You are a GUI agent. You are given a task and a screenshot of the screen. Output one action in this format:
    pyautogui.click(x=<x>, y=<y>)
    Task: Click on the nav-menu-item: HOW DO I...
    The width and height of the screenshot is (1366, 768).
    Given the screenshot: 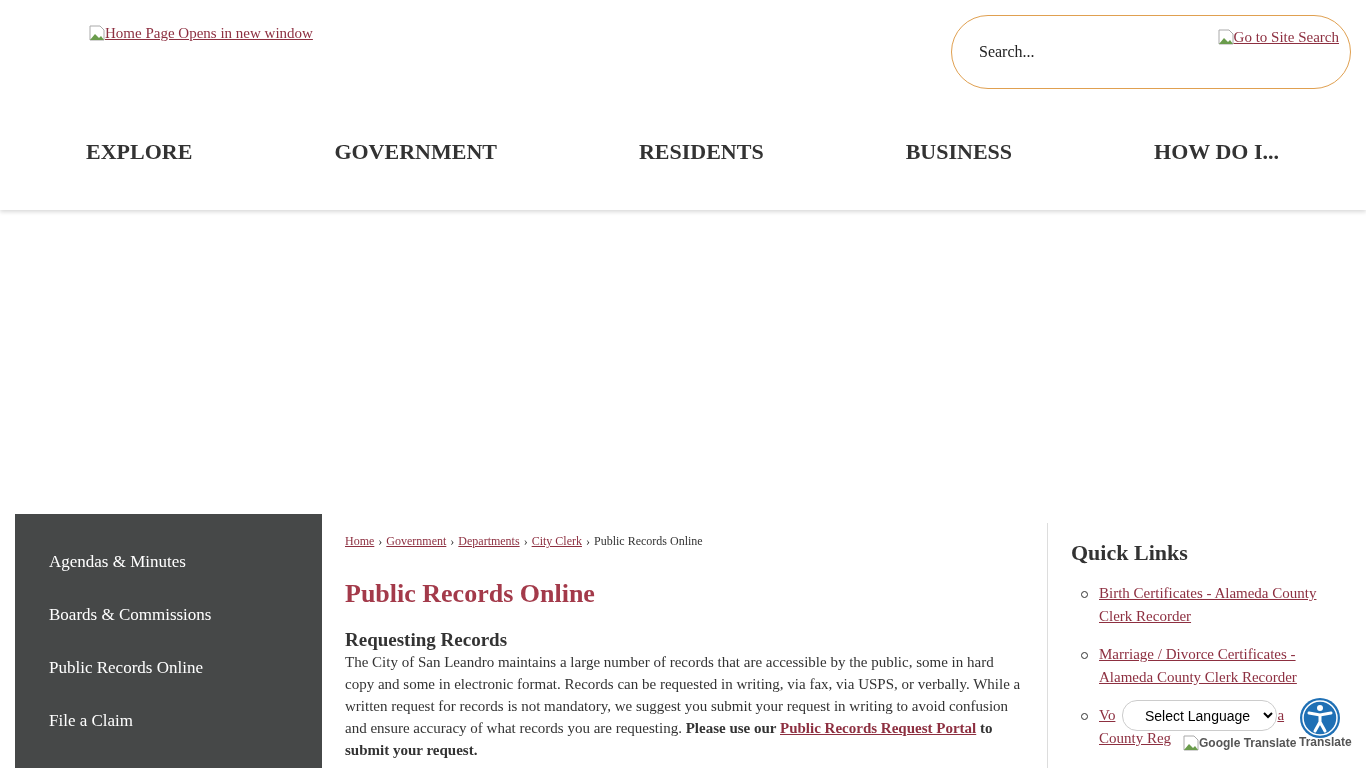 What is the action you would take?
    pyautogui.click(x=1216, y=152)
    